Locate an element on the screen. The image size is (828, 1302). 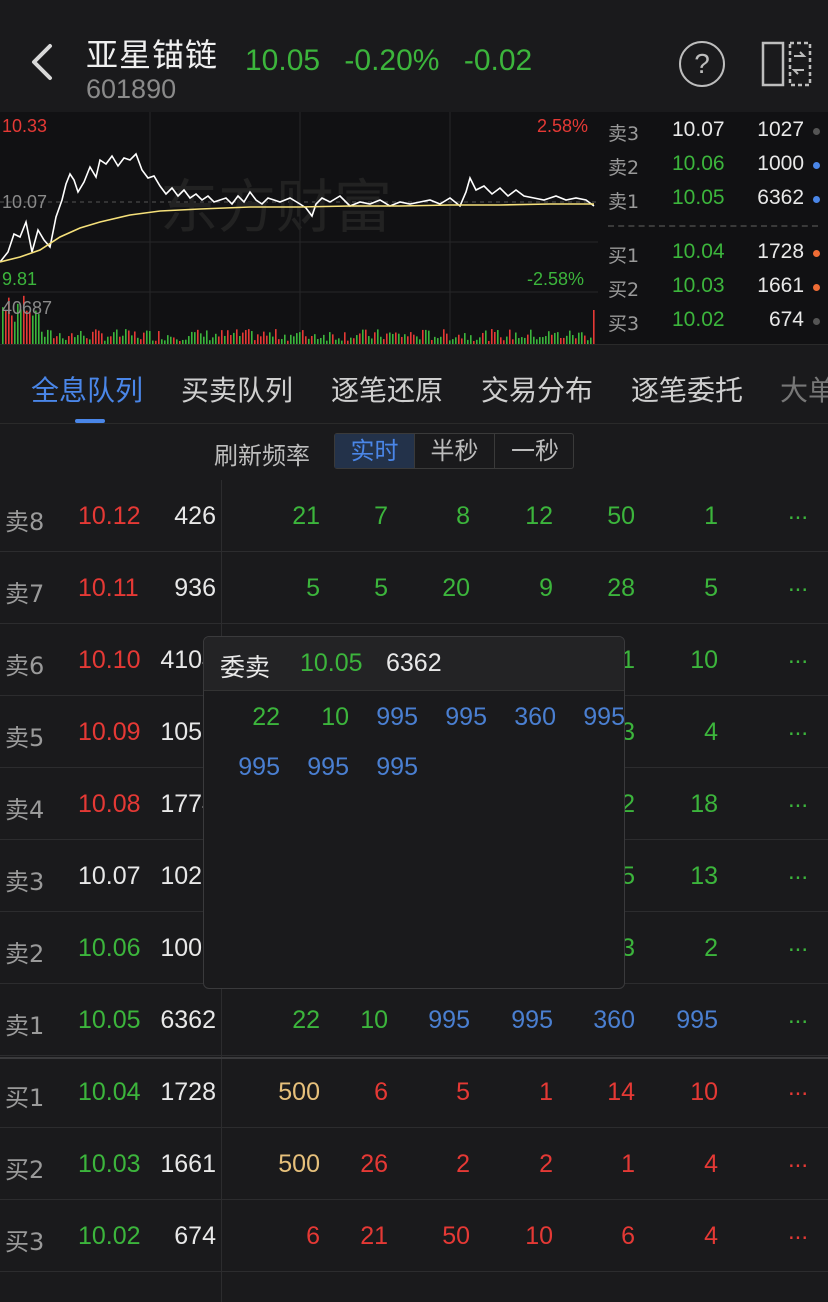
tab-tick-restore: 逐笔还原 is located at coordinates (387, 389).